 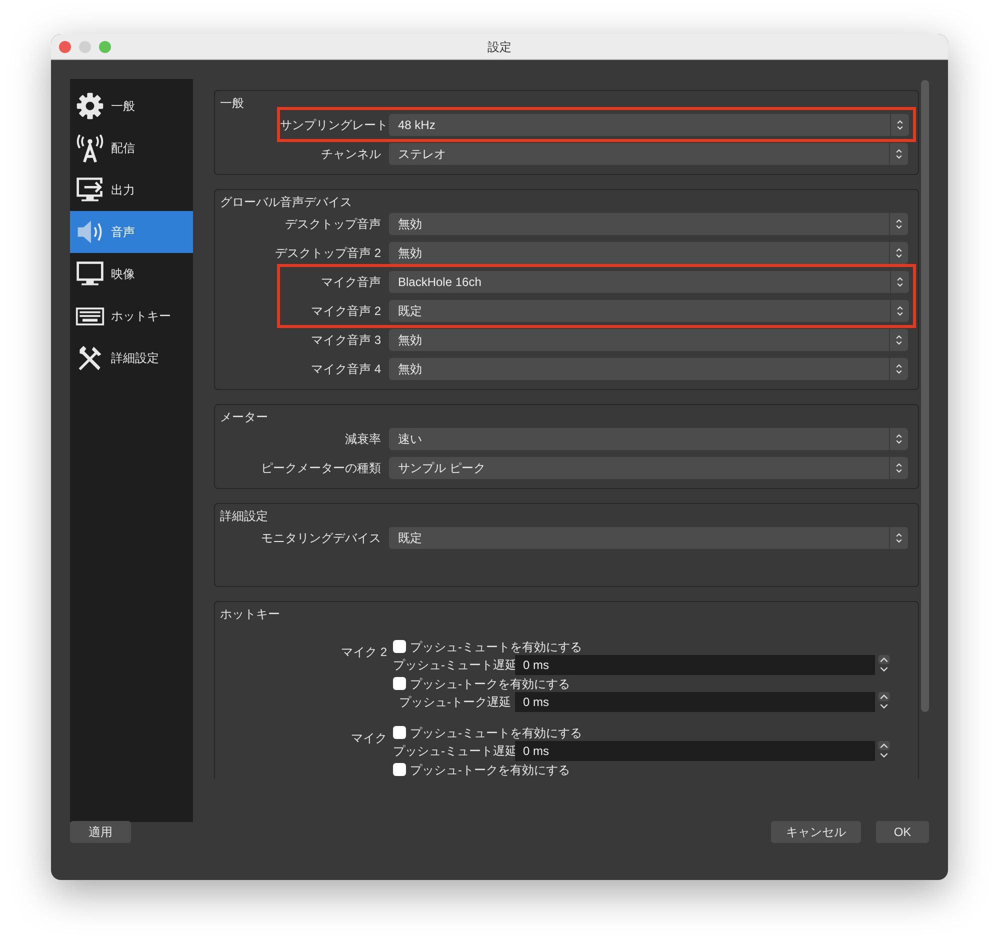 What do you see at coordinates (131, 106) in the screenshot?
I see `sidebar-item: 一般` at bounding box center [131, 106].